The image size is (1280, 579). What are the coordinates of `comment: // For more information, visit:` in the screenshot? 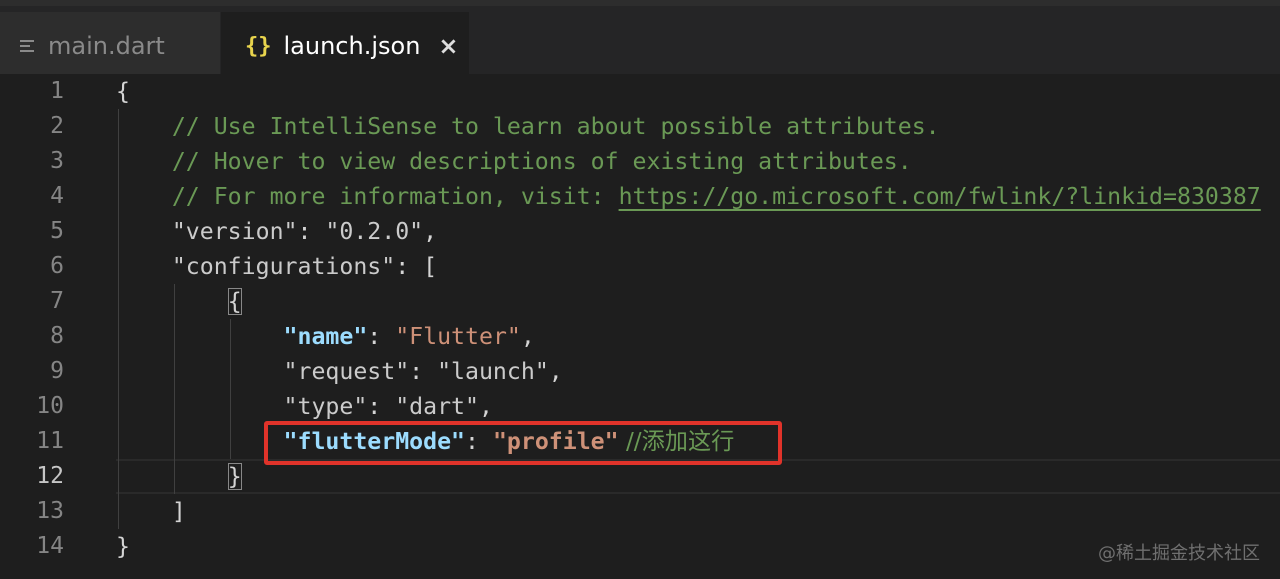 It's located at (395, 196).